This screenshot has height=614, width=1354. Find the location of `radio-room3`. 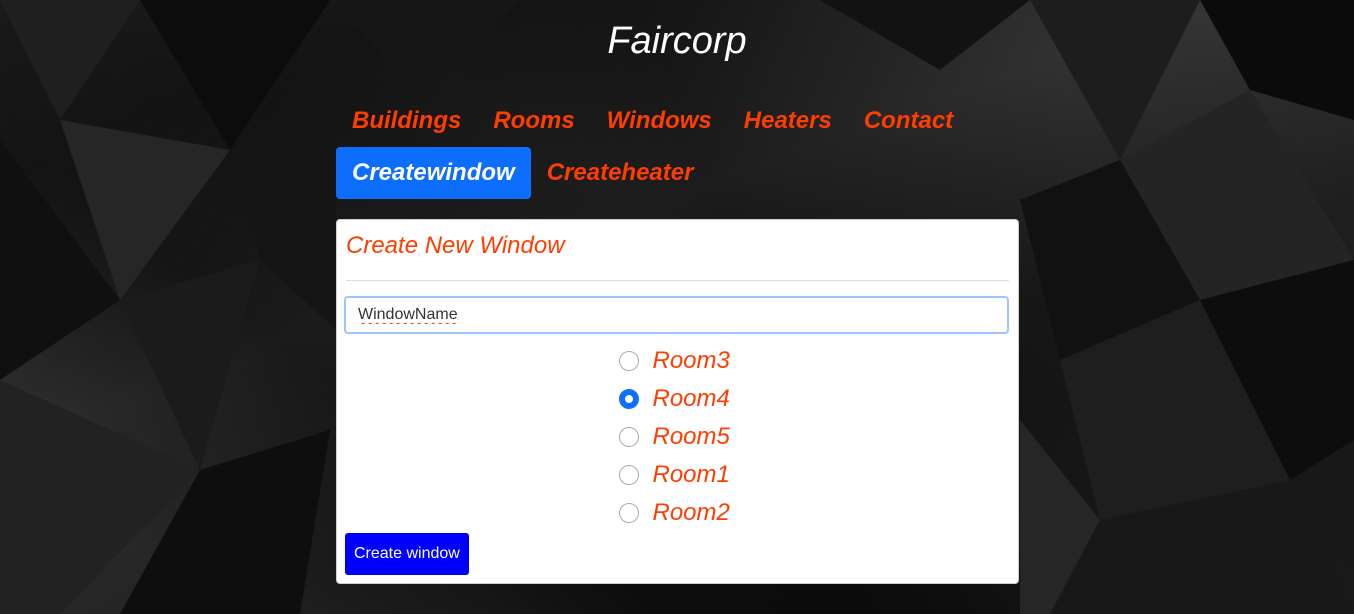

radio-room3 is located at coordinates (628, 361).